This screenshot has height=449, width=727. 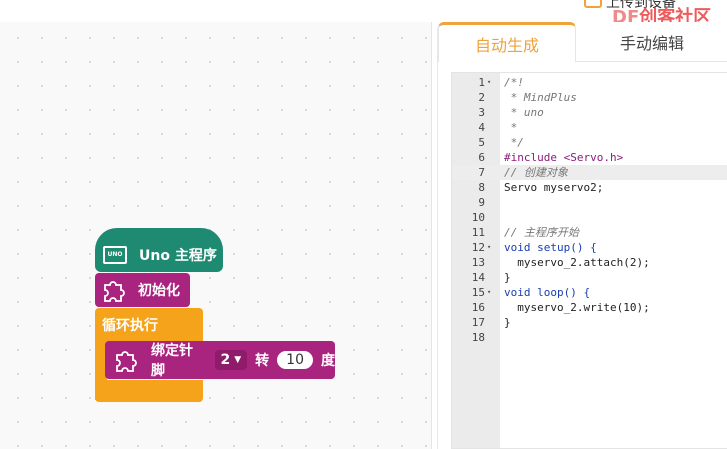 I want to click on line-number: 16, so click(x=478, y=307).